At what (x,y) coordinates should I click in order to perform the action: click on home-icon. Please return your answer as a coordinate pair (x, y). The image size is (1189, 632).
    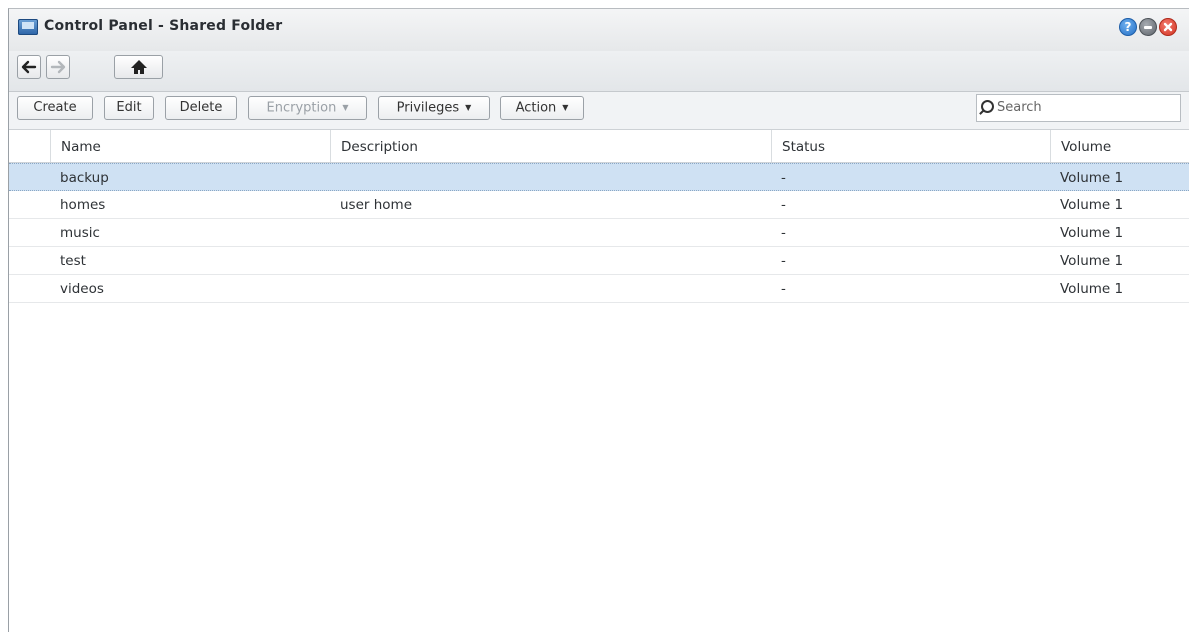
    Looking at the image, I should click on (138, 67).